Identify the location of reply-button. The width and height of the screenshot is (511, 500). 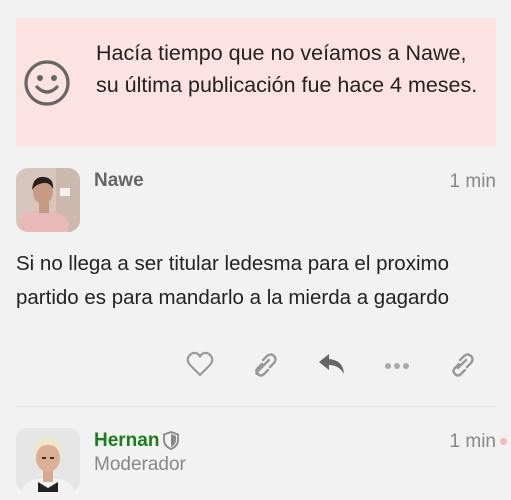
(332, 366).